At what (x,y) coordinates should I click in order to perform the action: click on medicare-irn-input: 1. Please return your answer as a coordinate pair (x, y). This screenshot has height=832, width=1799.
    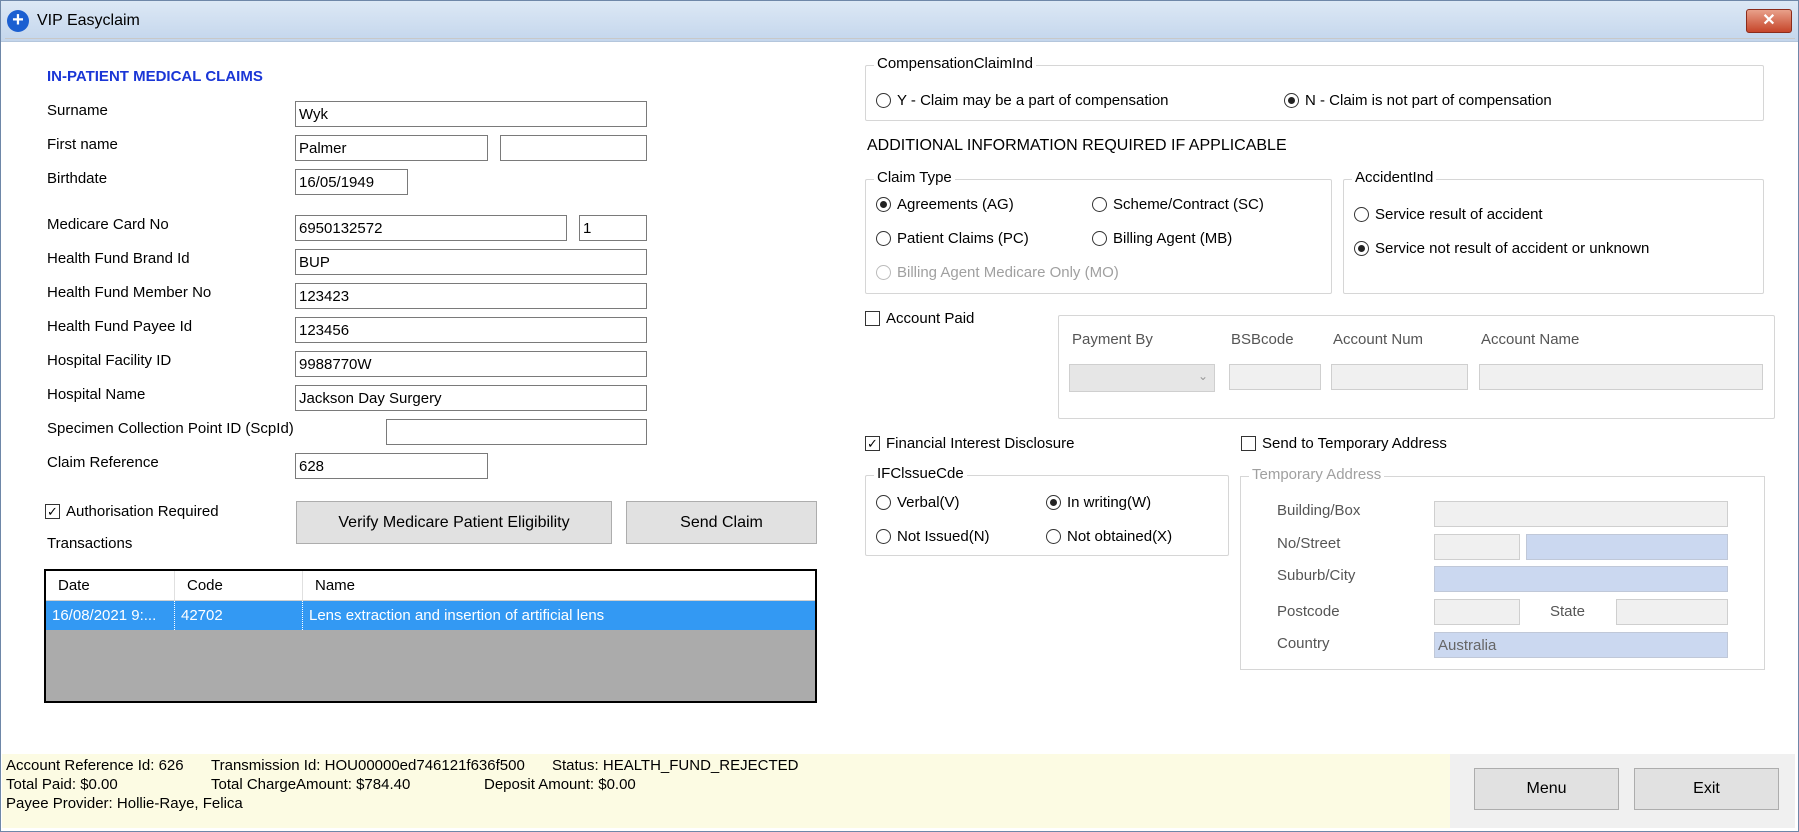
    Looking at the image, I should click on (613, 228).